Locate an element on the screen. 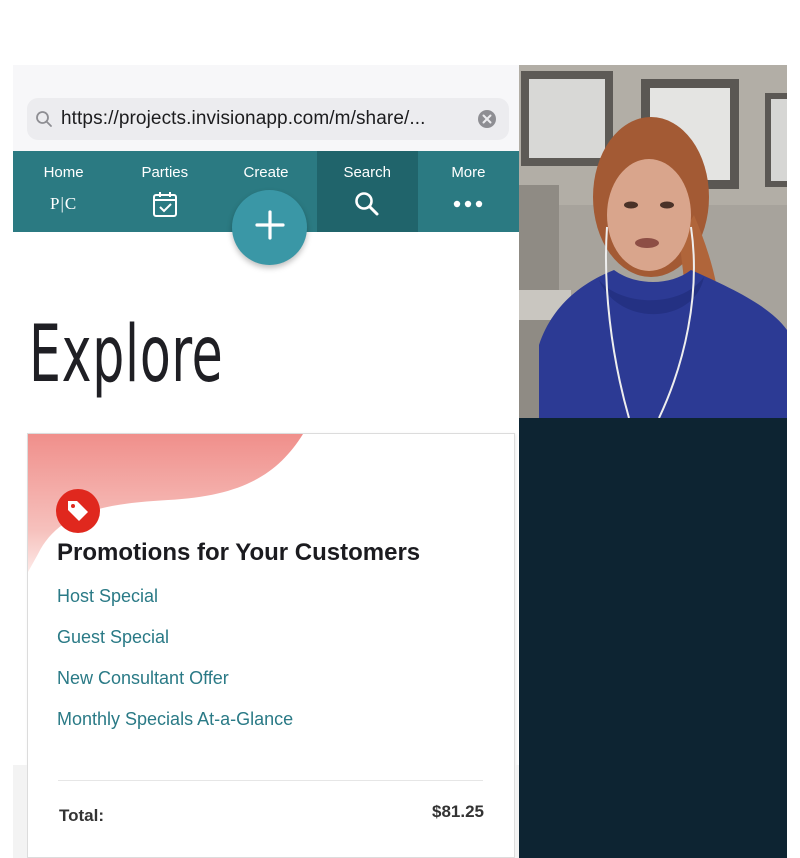 This screenshot has height=858, width=800. create-button is located at coordinates (269, 227).